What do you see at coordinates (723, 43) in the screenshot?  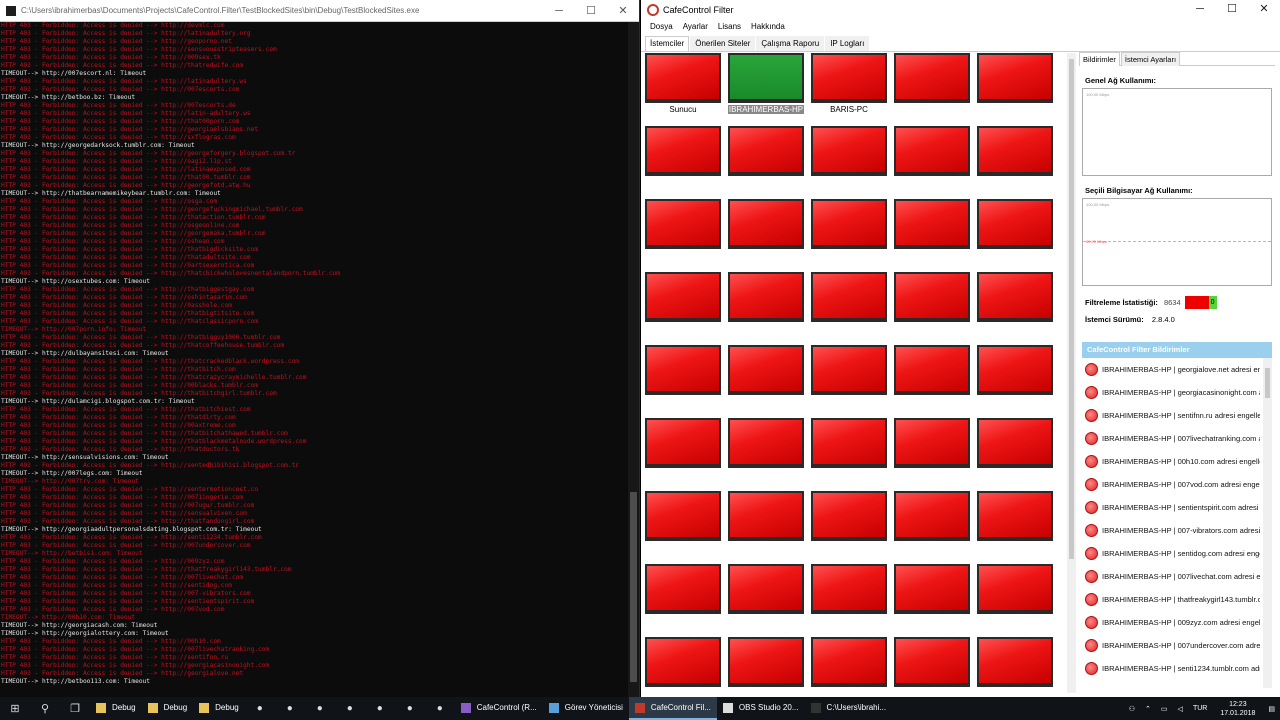 I see `tab-onerilen-siteler: Önerilen Siteler` at bounding box center [723, 43].